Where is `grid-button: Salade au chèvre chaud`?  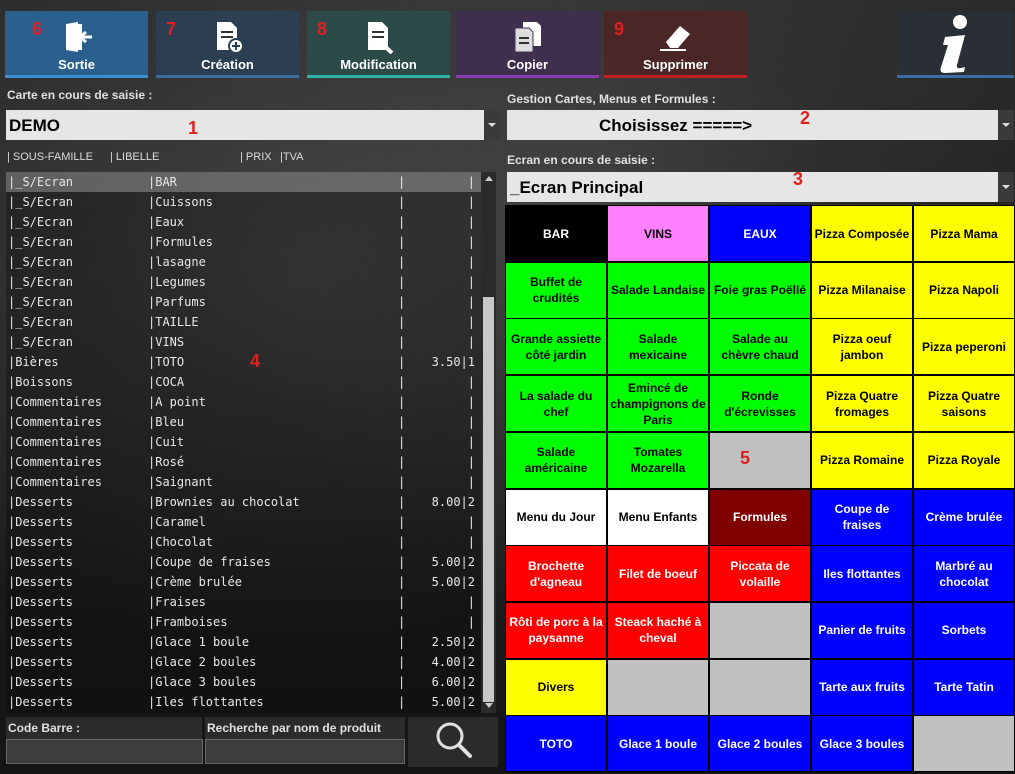 grid-button: Salade au chèvre chaud is located at coordinates (760, 347).